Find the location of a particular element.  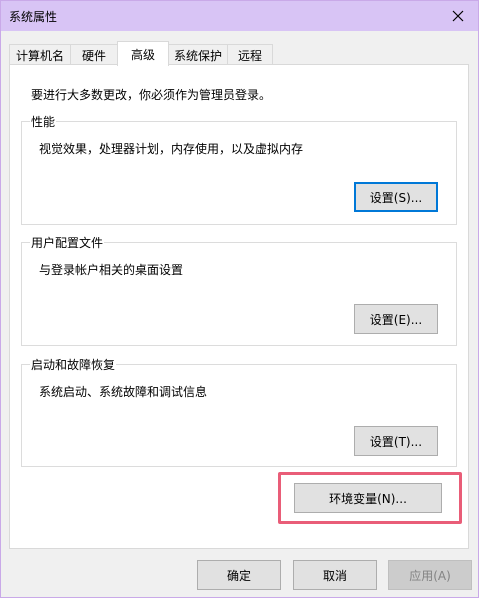

window-title: 系统属性 is located at coordinates (33, 17).